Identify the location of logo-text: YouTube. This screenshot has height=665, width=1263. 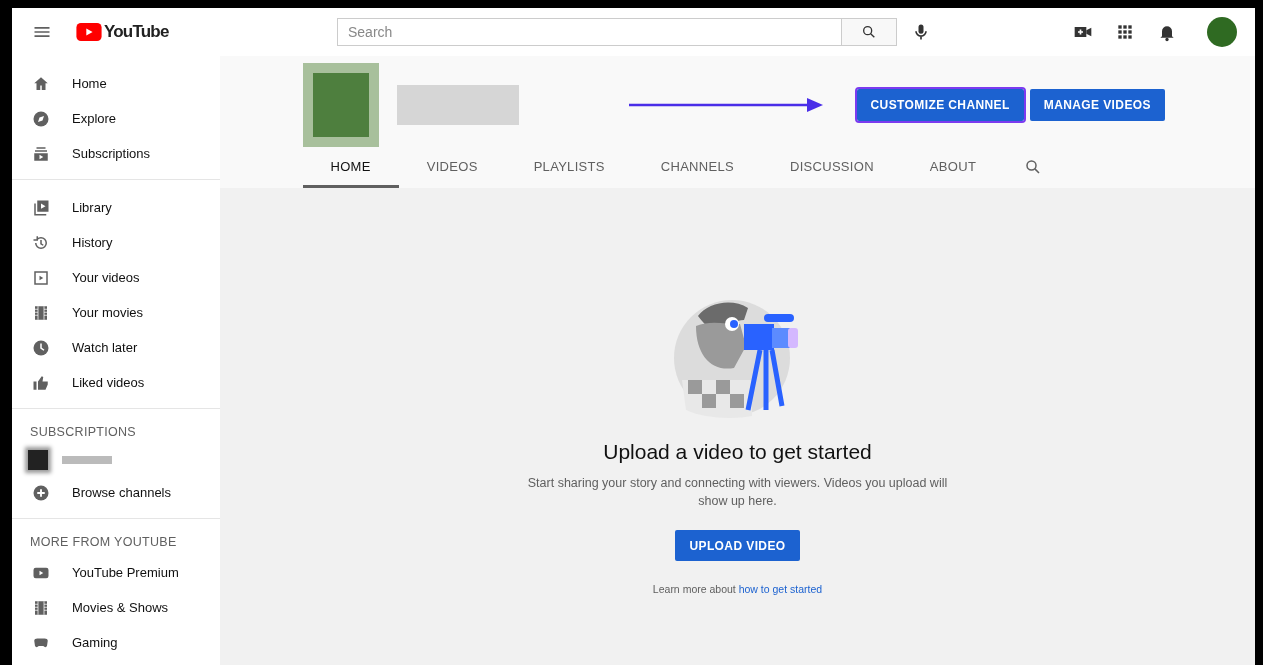
(136, 32).